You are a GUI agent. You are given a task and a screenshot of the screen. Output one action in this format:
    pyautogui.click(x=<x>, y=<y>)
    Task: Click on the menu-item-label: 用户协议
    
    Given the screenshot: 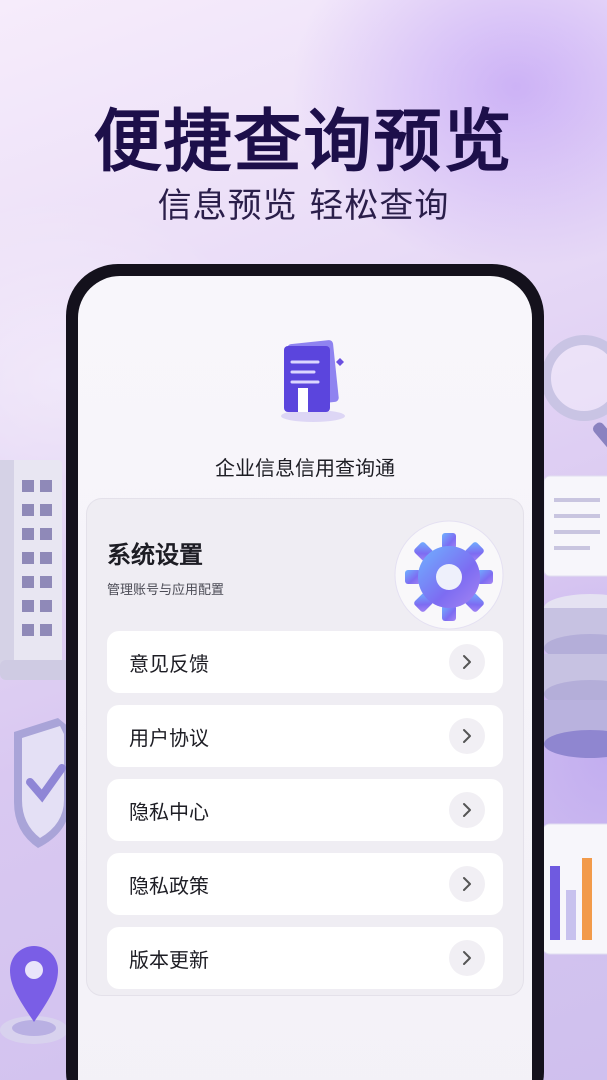 What is the action you would take?
    pyautogui.click(x=169, y=737)
    